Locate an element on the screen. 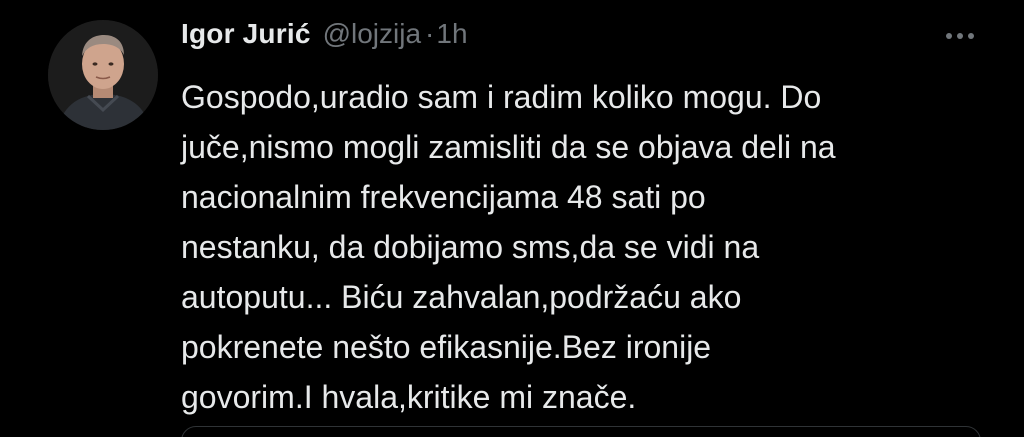 Image resolution: width=1024 pixels, height=437 pixels. tweet-text-line: pokrenete nešto efikasnije.Bez ironije is located at coordinates (446, 347).